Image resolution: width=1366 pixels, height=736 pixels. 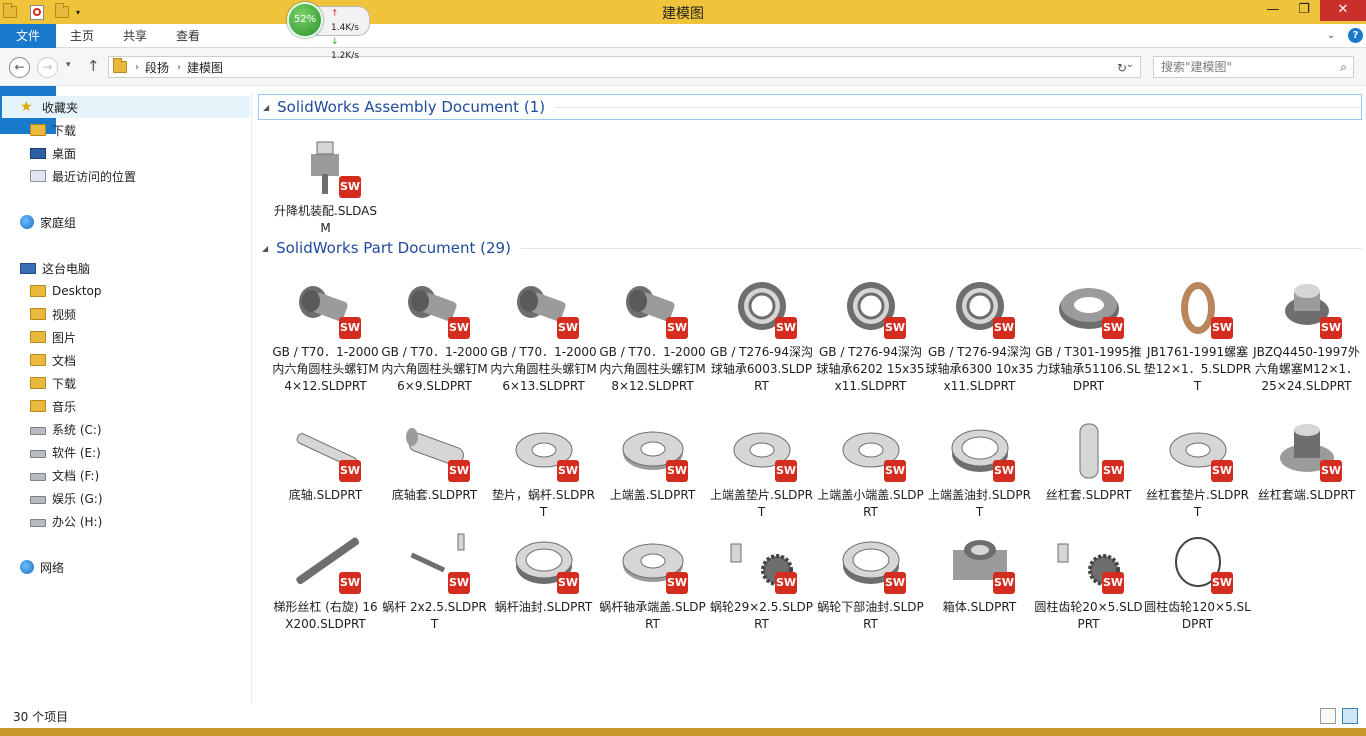 I want to click on file-item: SW GB / T70．1-2000内六角圆柱头螺钉M4×12.SLDPRT, so click(x=325, y=335).